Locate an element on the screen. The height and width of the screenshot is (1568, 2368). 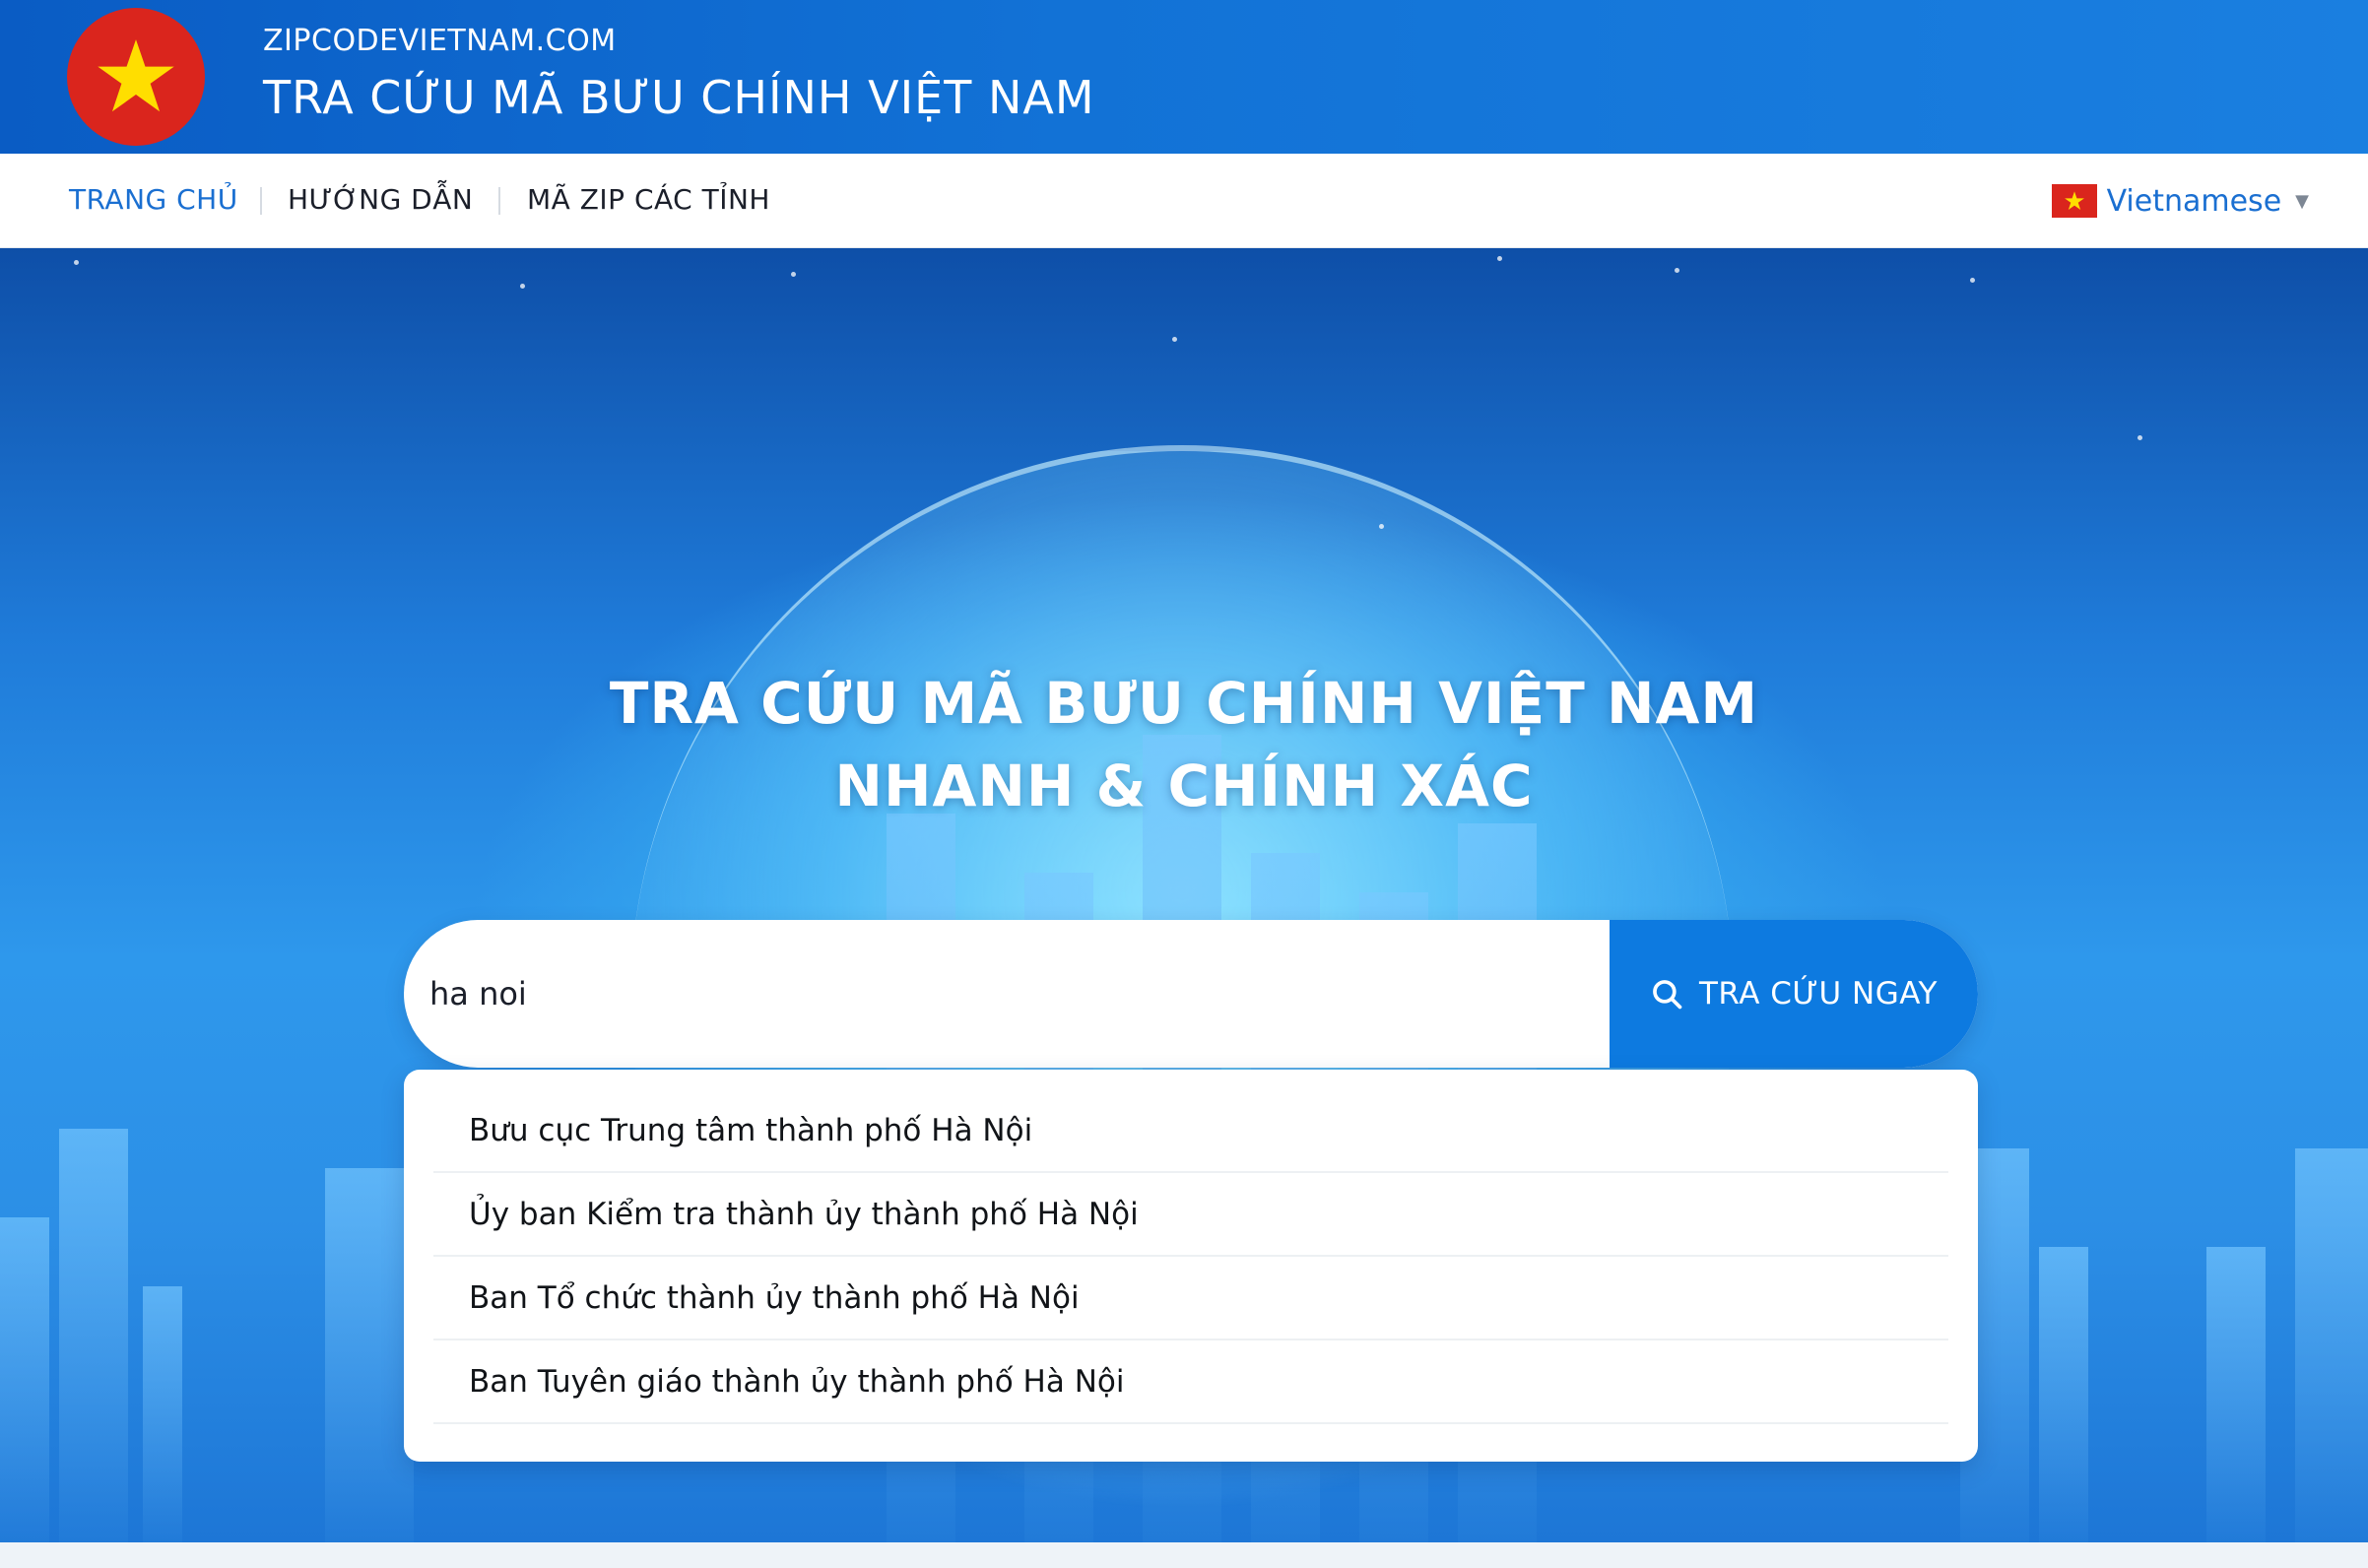
page-footer-strip is located at coordinates (1184, 1555).